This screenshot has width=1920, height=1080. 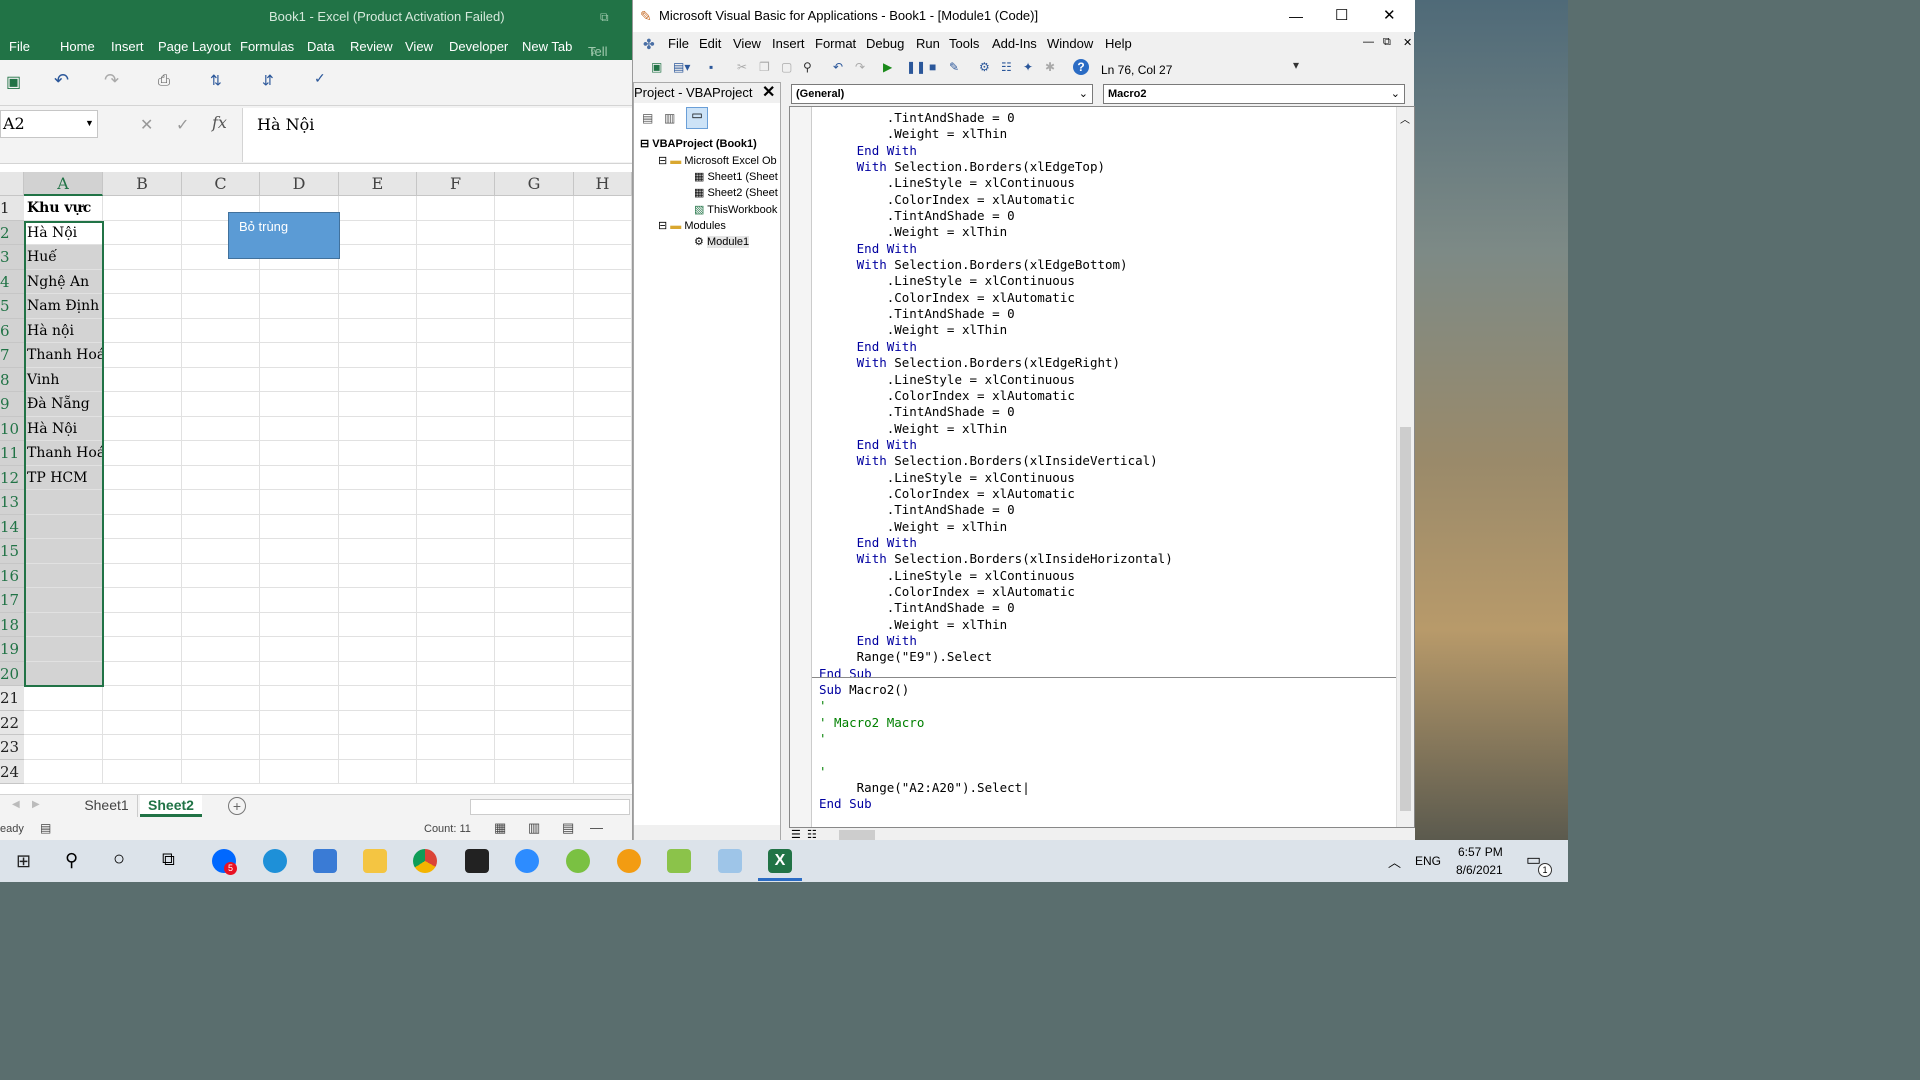 What do you see at coordinates (89, 123) in the screenshot?
I see `name-box-dropdown-icon: ▼` at bounding box center [89, 123].